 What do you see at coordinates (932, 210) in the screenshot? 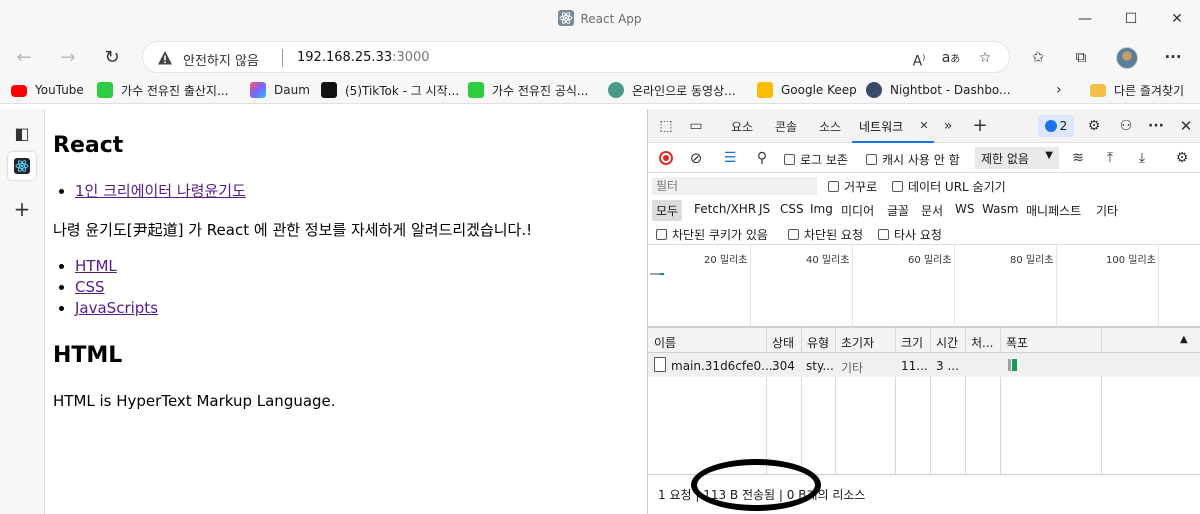
I see `type-filter-doc: 문서` at bounding box center [932, 210].